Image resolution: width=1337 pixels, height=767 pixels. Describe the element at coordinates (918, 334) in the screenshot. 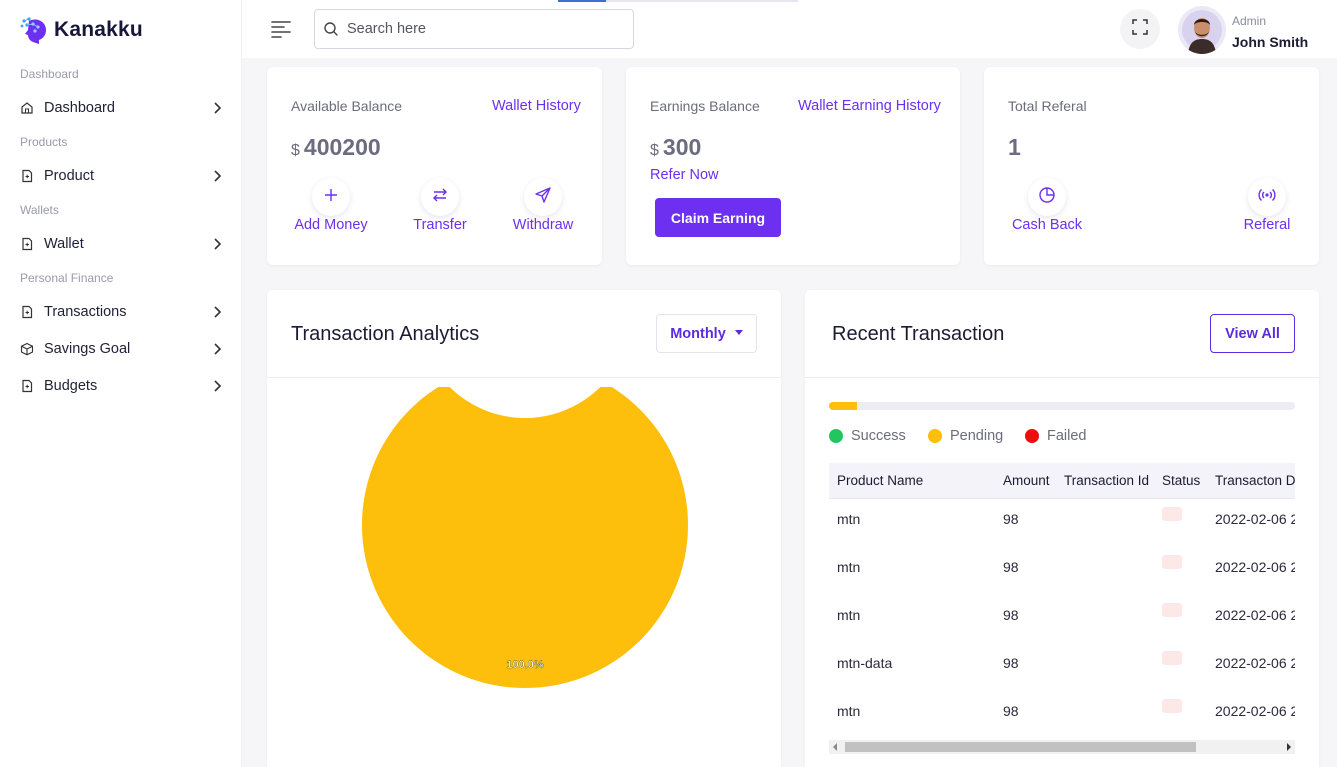

I see `recent-transaction-title: Recent Transaction` at that location.